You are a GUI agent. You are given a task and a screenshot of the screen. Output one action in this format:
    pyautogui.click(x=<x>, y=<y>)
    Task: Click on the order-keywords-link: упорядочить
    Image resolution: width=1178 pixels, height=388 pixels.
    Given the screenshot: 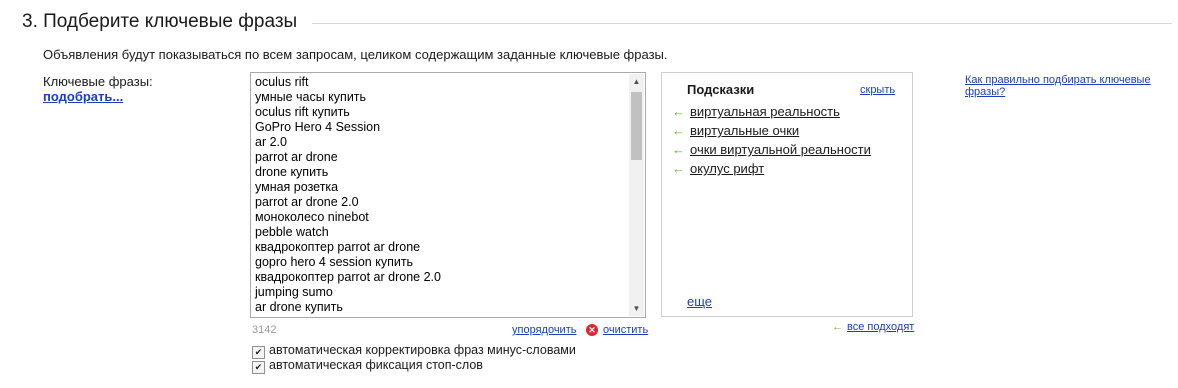 What is the action you would take?
    pyautogui.click(x=544, y=330)
    